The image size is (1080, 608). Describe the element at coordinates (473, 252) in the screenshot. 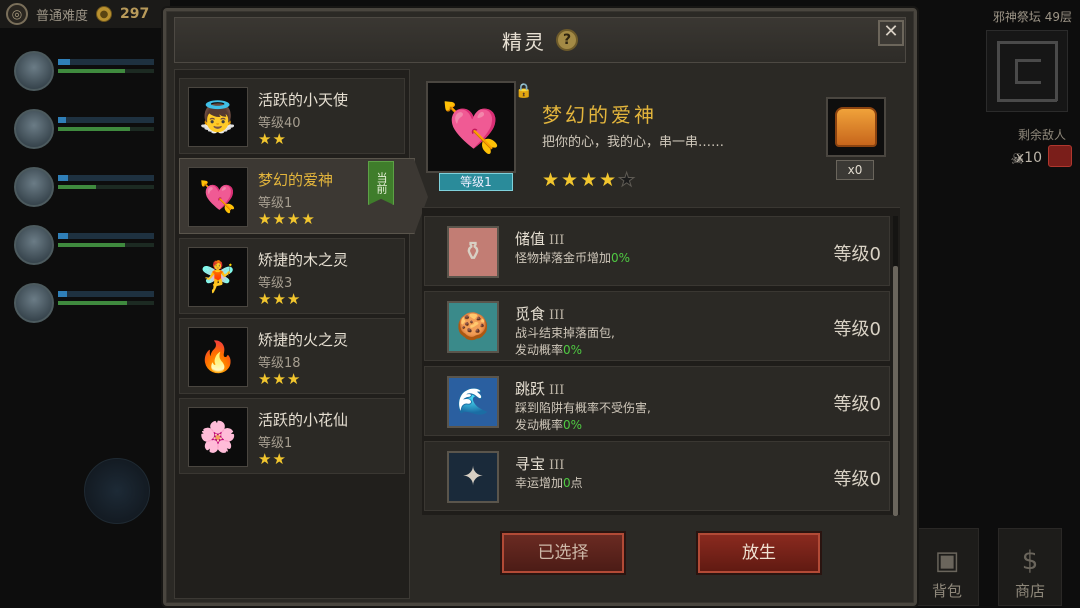

I see `vase-icon: ⚱` at that location.